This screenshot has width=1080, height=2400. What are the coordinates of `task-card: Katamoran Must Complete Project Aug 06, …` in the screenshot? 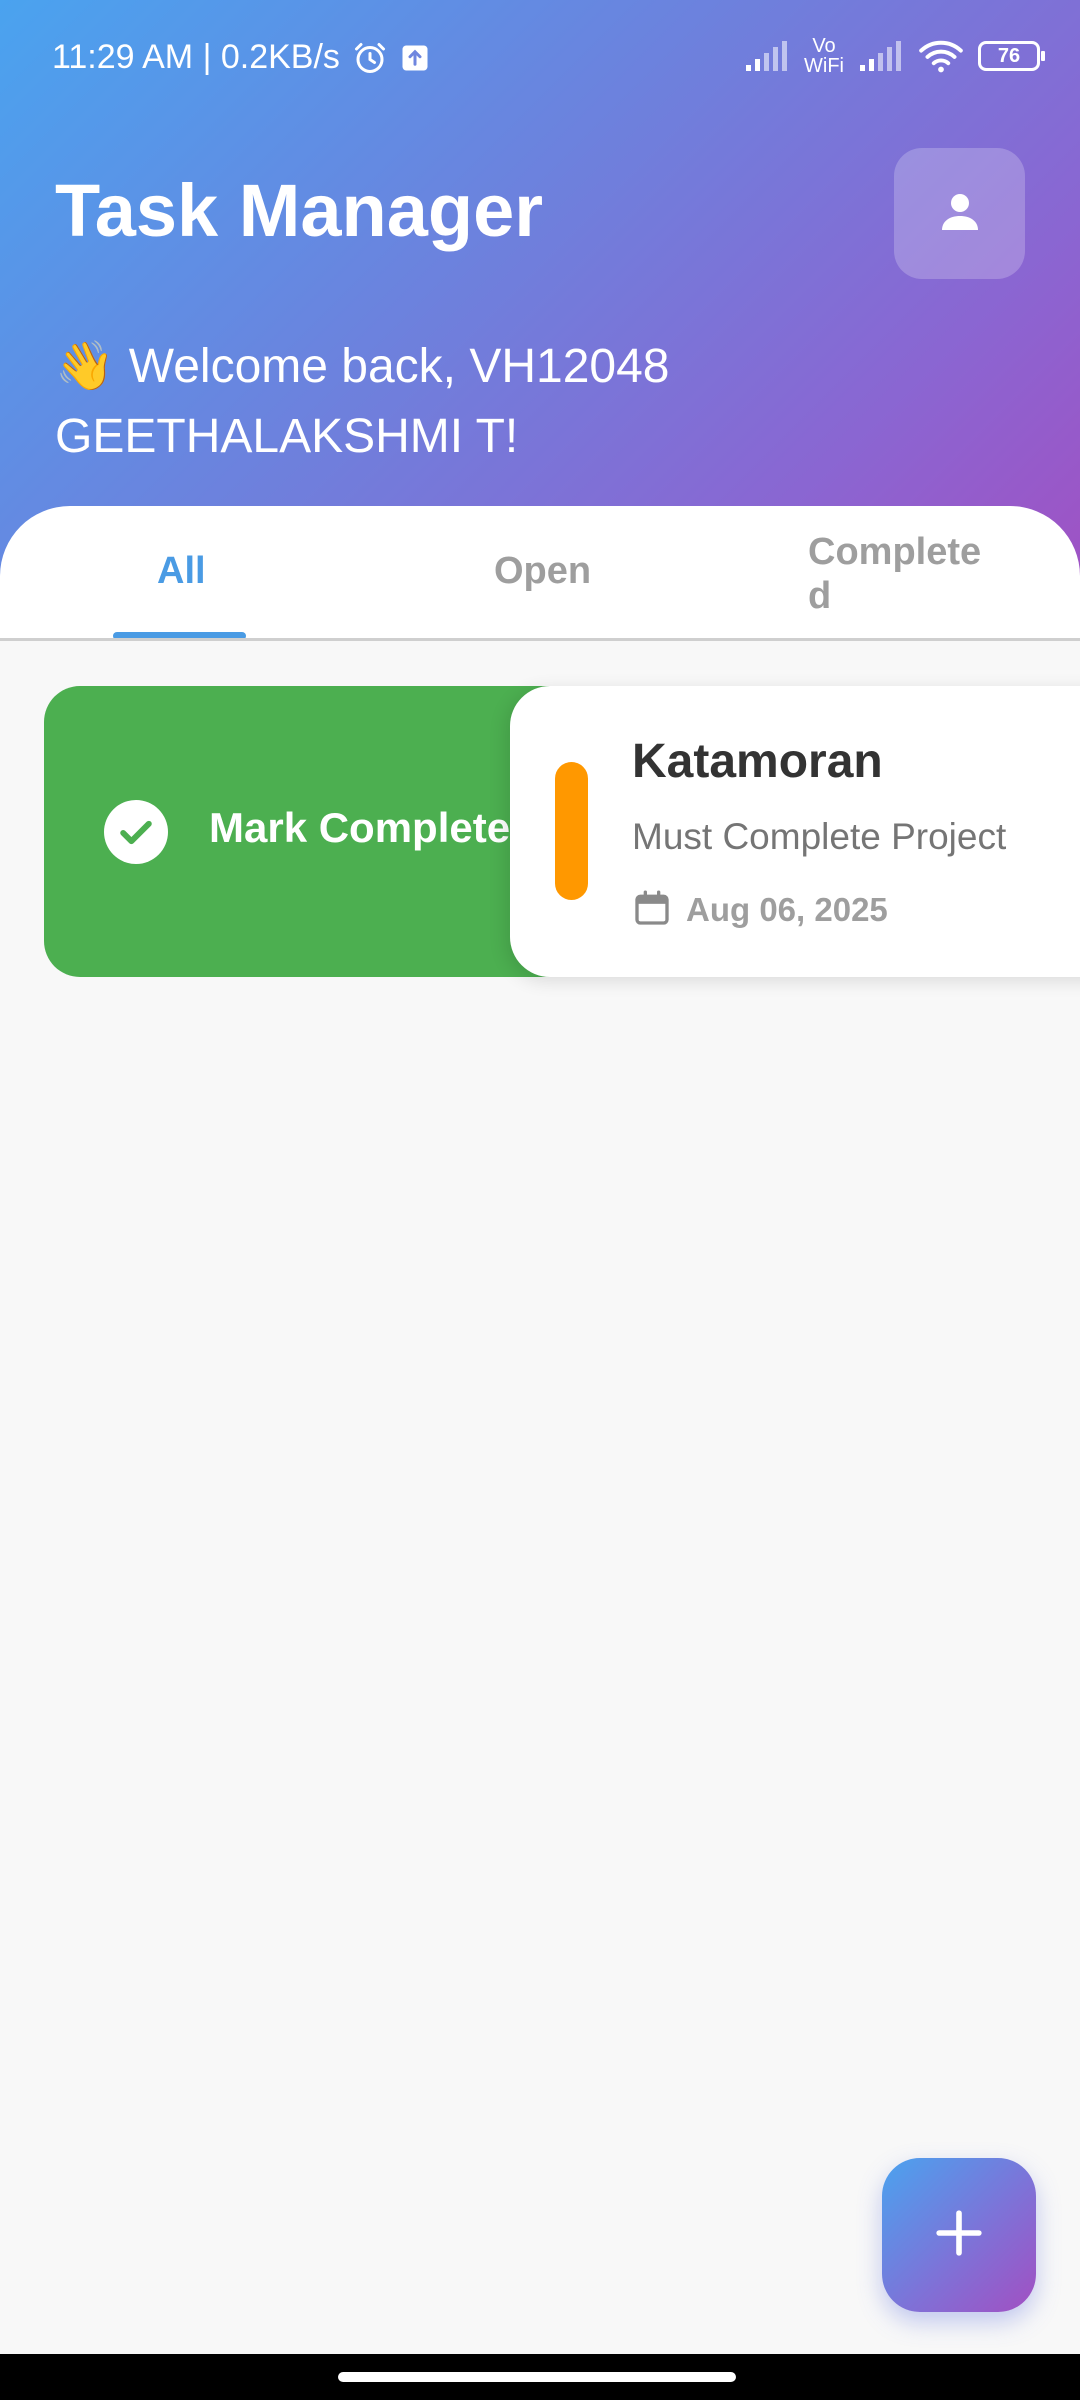 It's located at (795, 831).